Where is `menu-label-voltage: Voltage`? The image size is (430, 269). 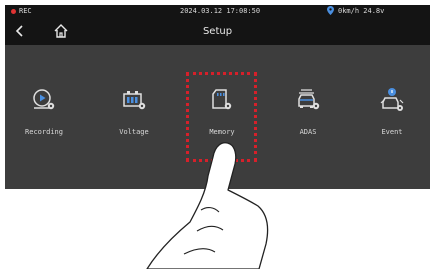
menu-label-voltage: Voltage is located at coordinates (134, 132).